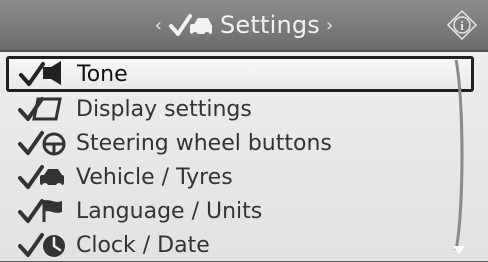 The image size is (488, 262). Describe the element at coordinates (40, 109) in the screenshot. I see `display-icon` at that location.